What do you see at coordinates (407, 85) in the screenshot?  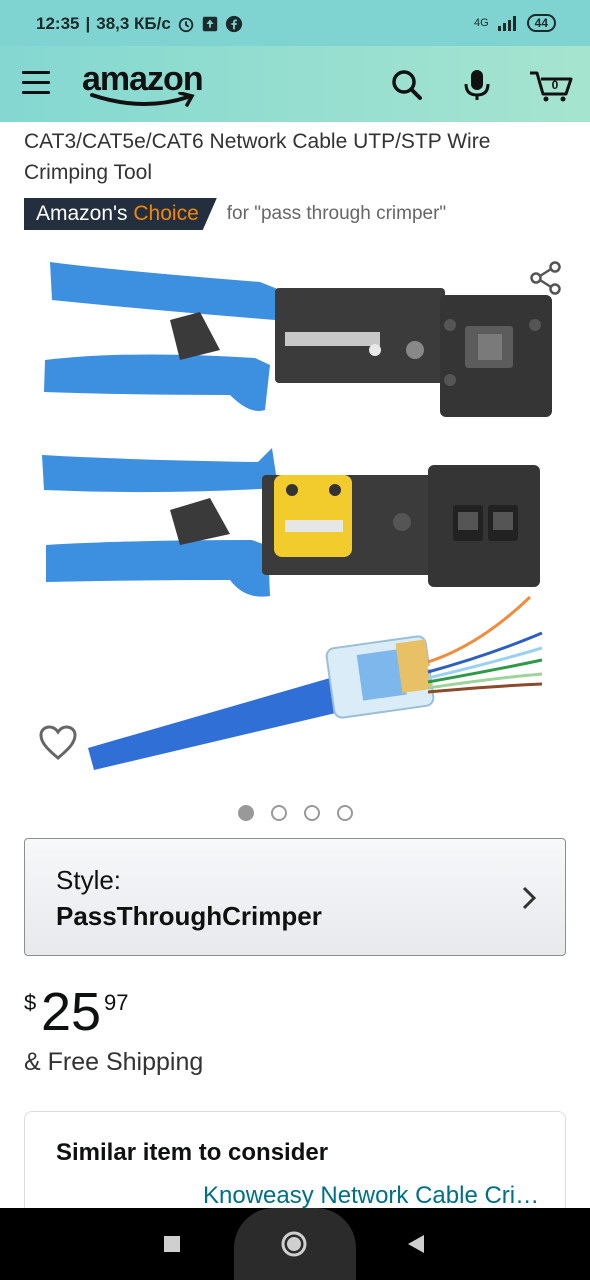 I see `search-icon` at bounding box center [407, 85].